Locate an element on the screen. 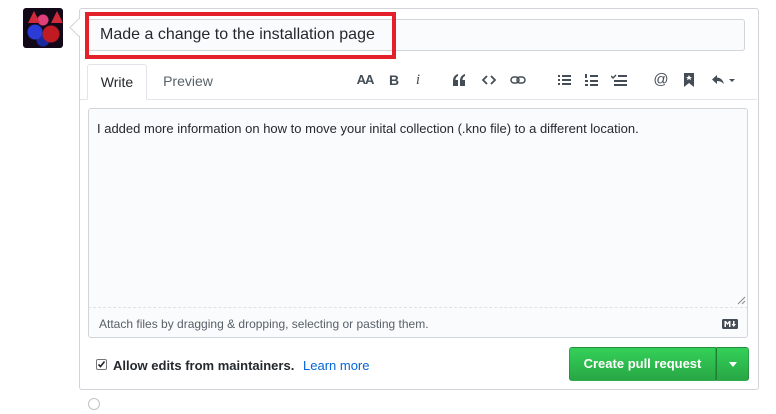  create-pr-options-dropdown is located at coordinates (732, 364).